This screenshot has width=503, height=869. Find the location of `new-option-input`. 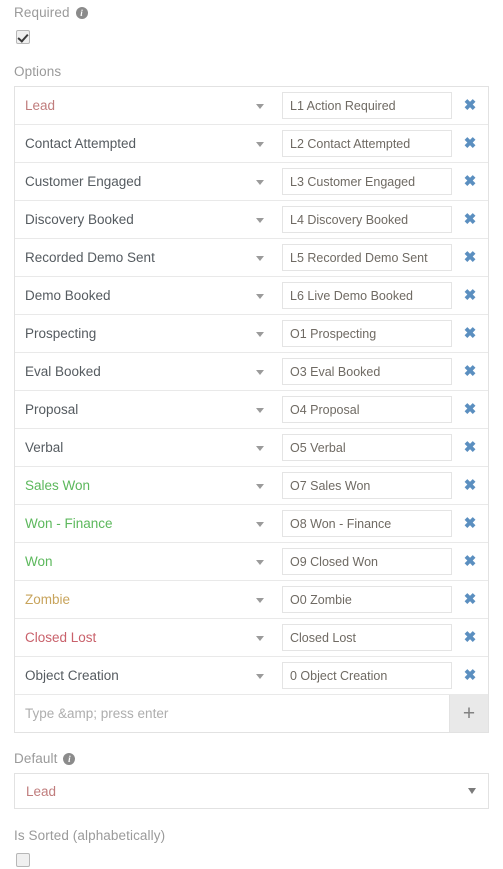

new-option-input is located at coordinates (232, 713).